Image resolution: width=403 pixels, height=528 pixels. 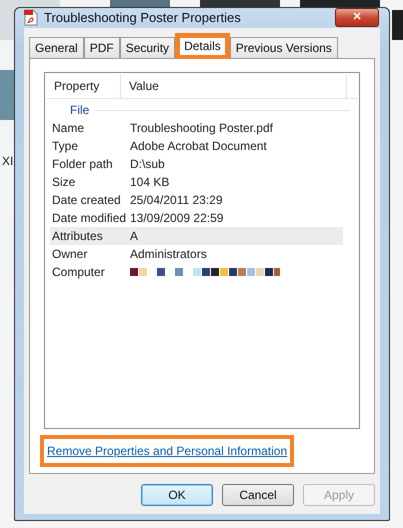 What do you see at coordinates (134, 236) in the screenshot?
I see `property-value: A` at bounding box center [134, 236].